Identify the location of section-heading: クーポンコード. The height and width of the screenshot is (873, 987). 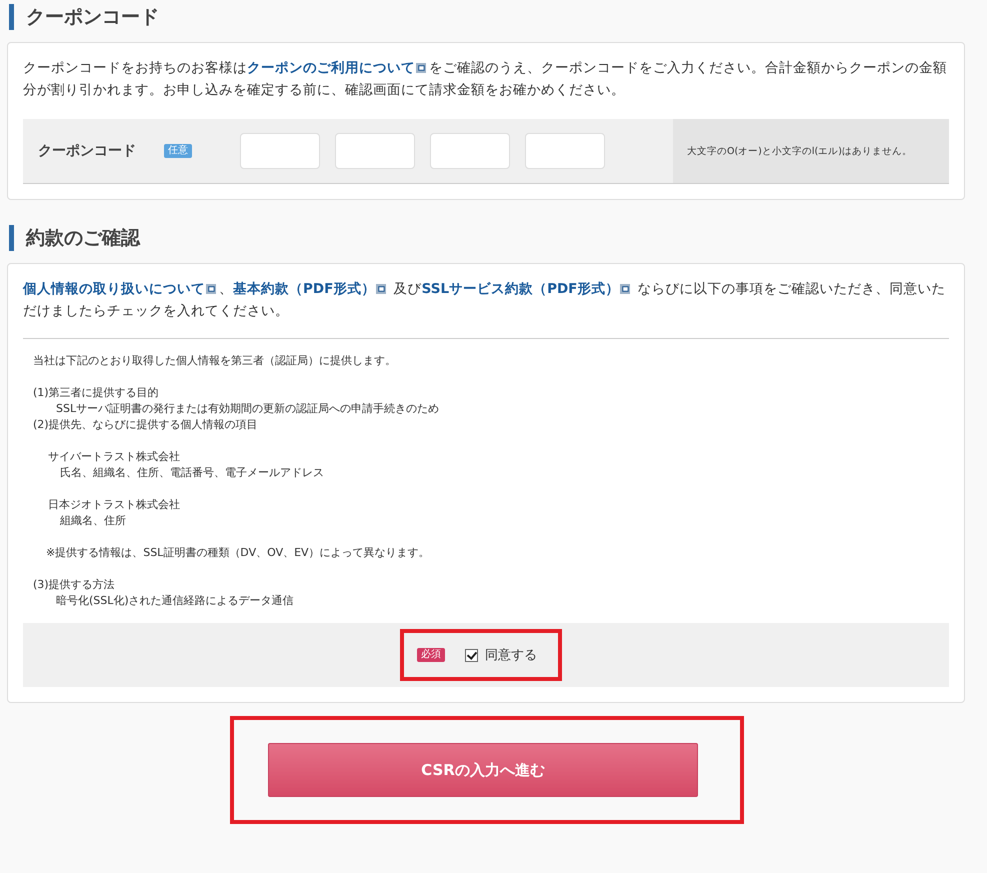
(487, 17).